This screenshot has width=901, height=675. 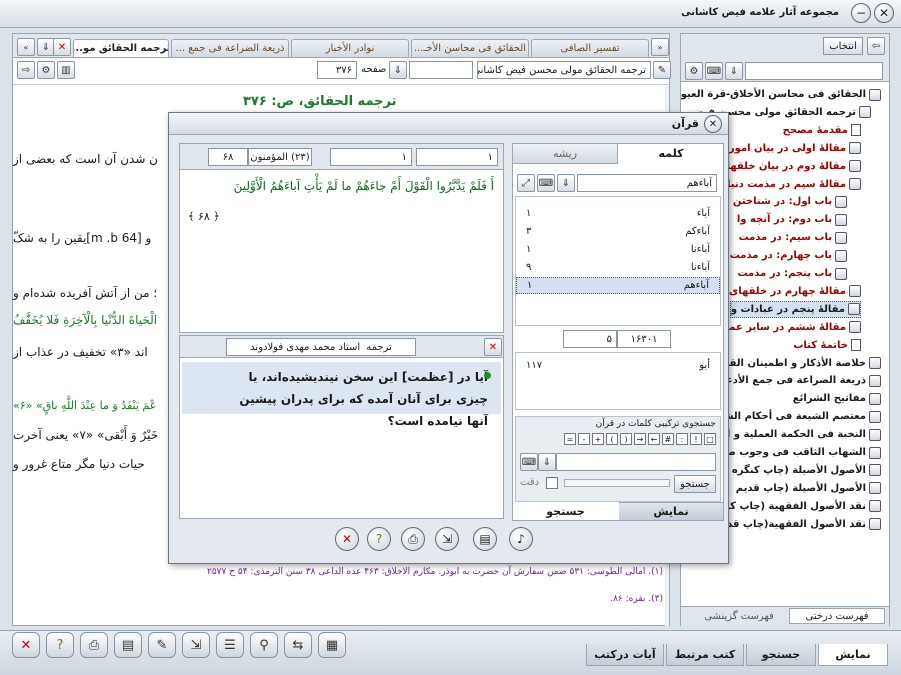 I want to click on columns-icon: ▥, so click(x=66, y=70).